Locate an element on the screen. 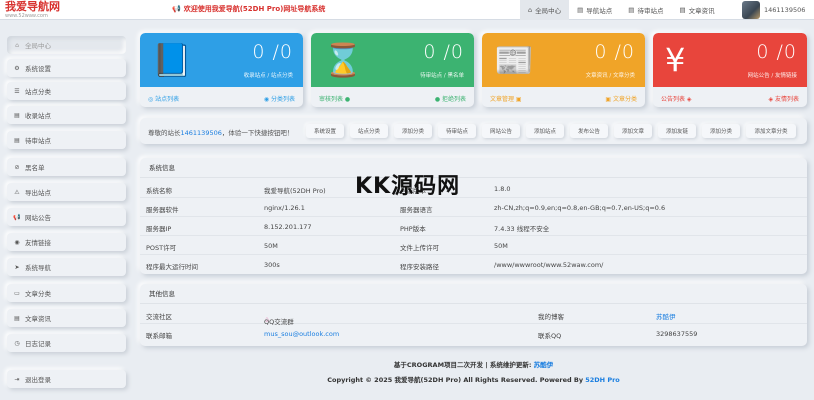 The height and width of the screenshot is (400, 814). info-key: 程序最大运行时间 is located at coordinates (172, 267).